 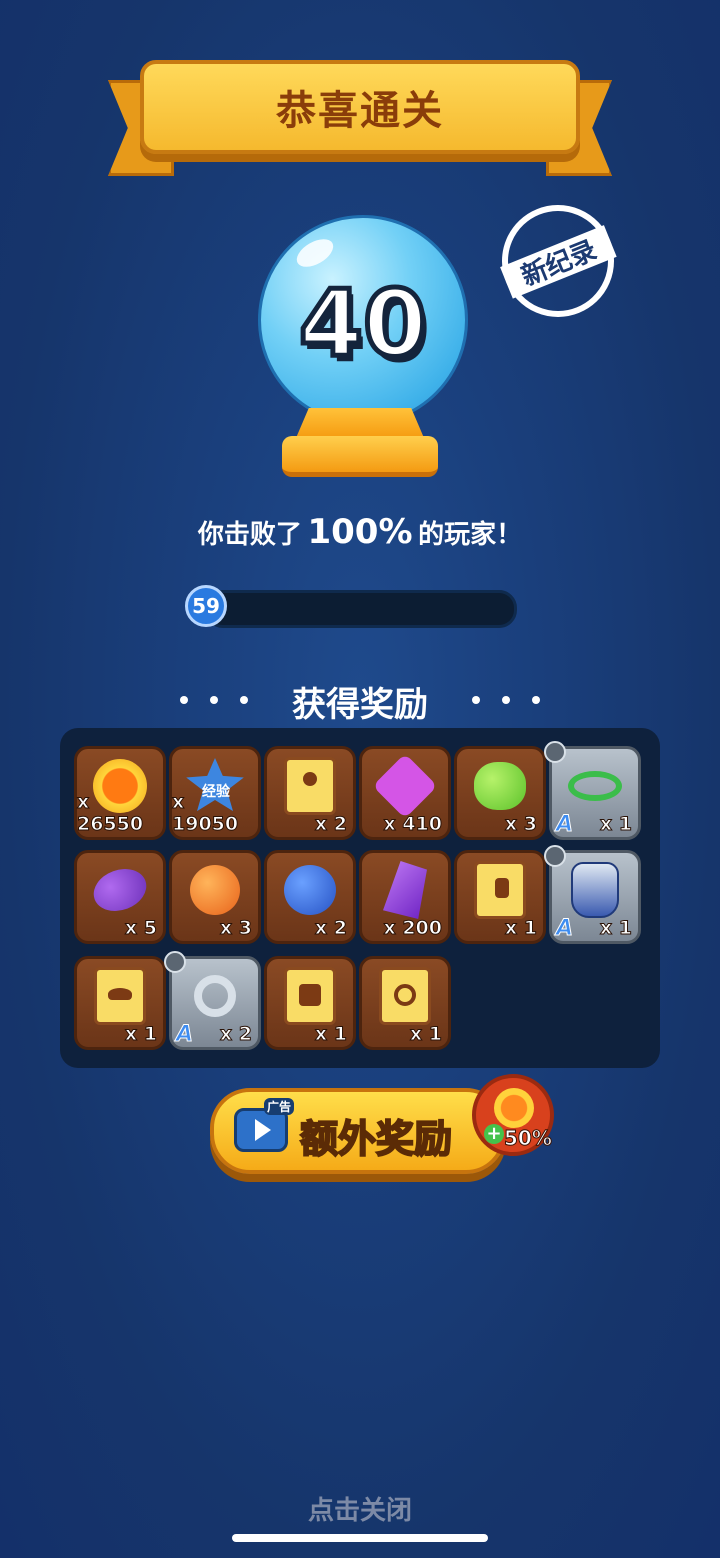 What do you see at coordinates (249, 535) in the screenshot?
I see `defeat-prefix: 你击败了` at bounding box center [249, 535].